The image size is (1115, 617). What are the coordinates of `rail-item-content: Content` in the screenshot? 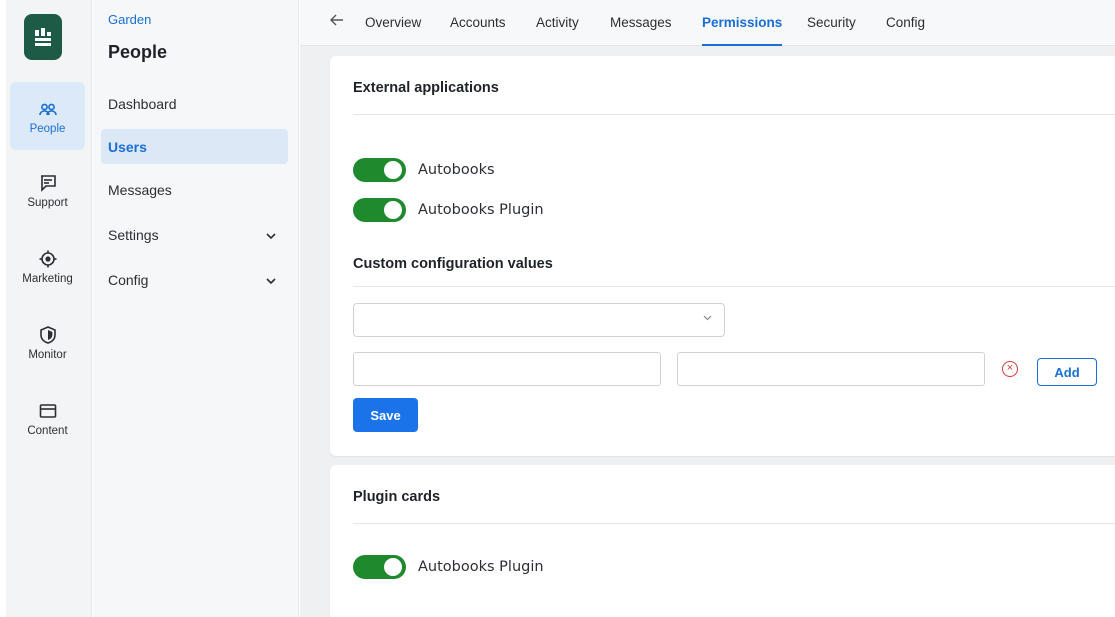 It's located at (47, 418).